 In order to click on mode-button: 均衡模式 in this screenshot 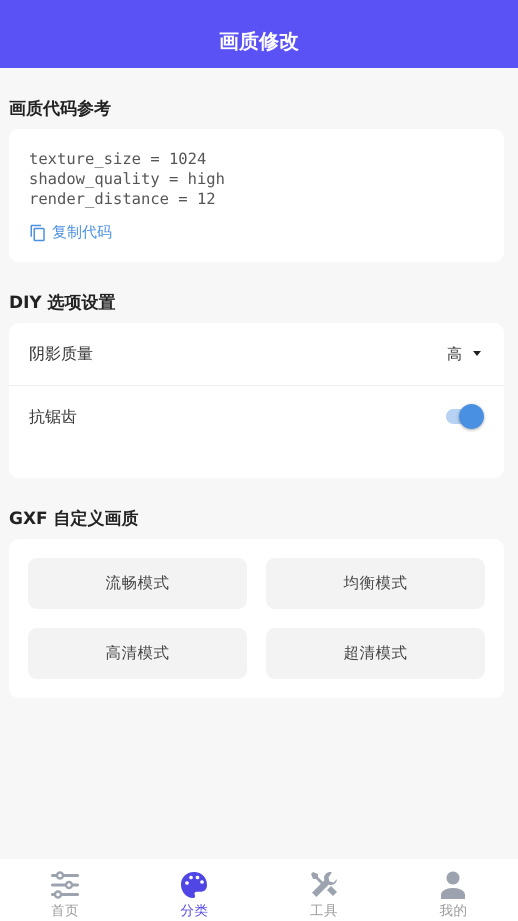, I will do `click(375, 583)`.